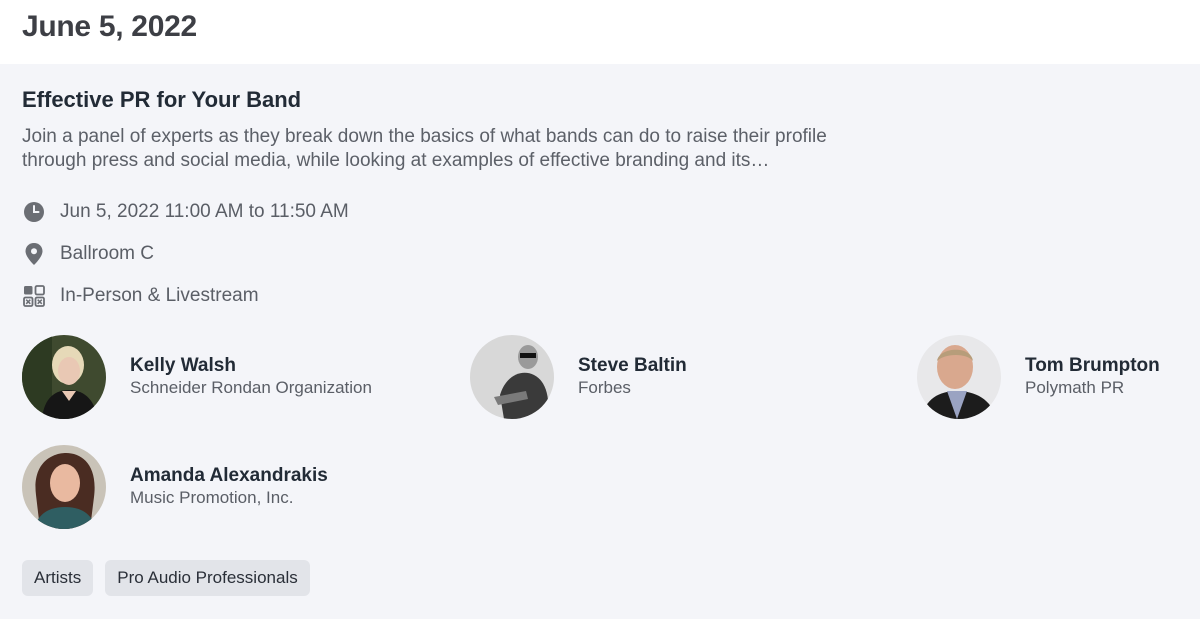 Image resolution: width=1200 pixels, height=619 pixels. Describe the element at coordinates (693, 377) in the screenshot. I see `speaker-card: Steve Baltin Forbes` at that location.